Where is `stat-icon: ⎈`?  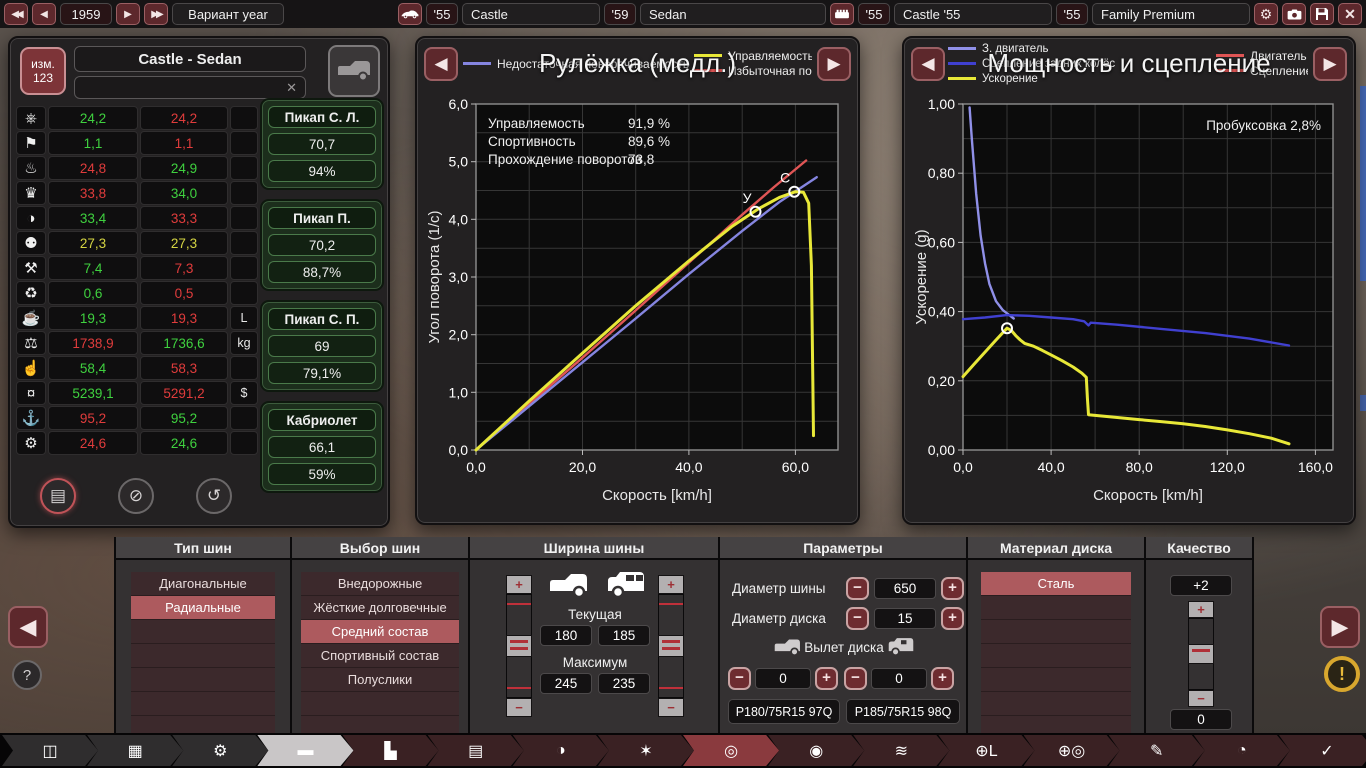 stat-icon: ⎈ is located at coordinates (31, 118).